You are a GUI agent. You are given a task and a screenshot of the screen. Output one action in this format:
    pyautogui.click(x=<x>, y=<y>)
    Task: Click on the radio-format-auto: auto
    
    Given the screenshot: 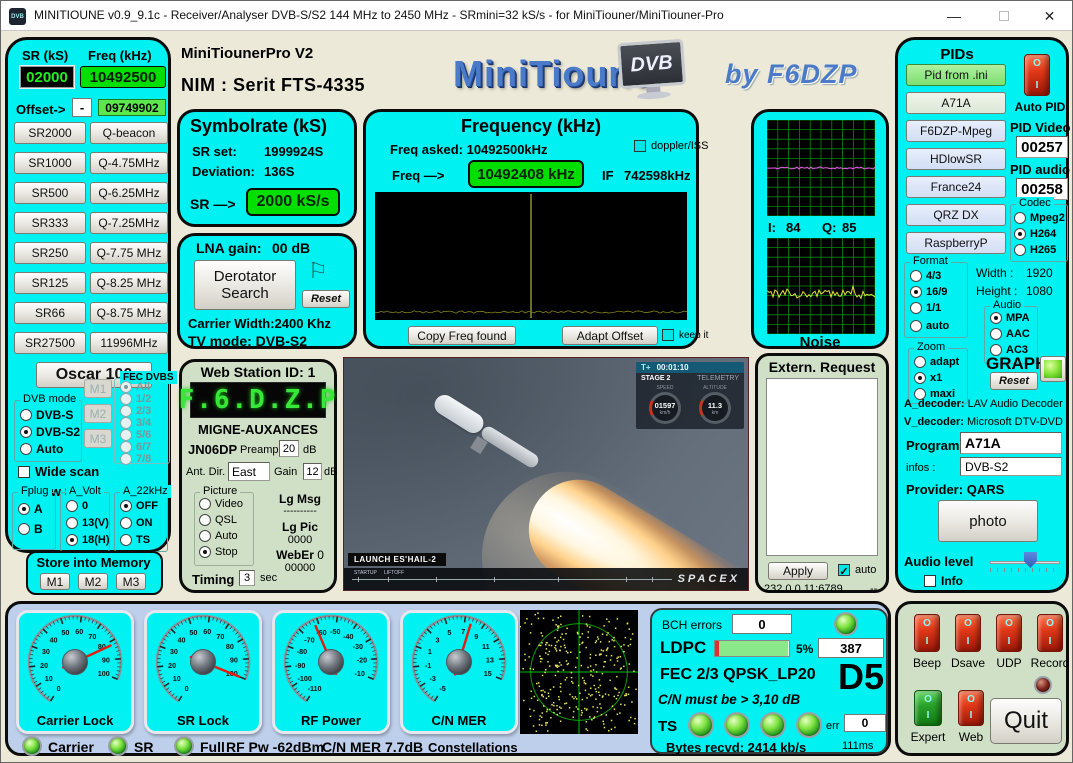 What is the action you would take?
    pyautogui.click(x=929, y=326)
    